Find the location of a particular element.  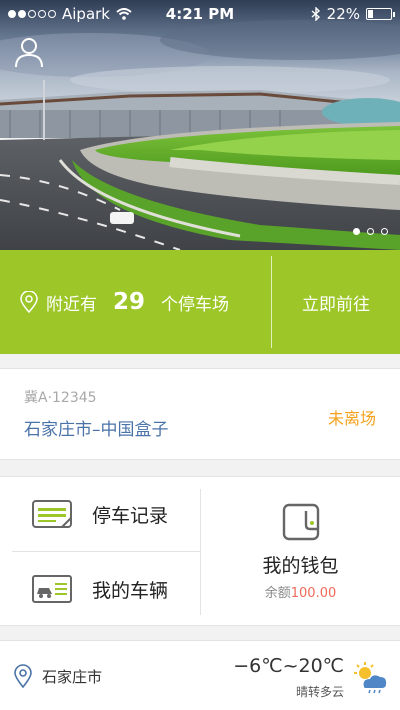

parking-status-badge: 未离场 is located at coordinates (351, 418).